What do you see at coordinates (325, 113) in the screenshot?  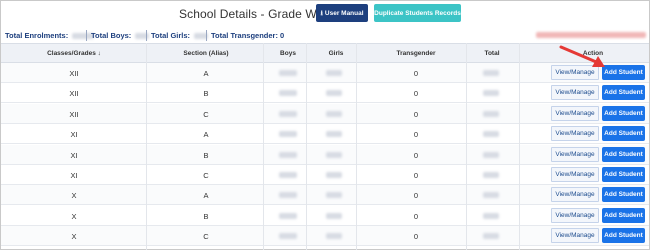 I see `table-row: XII C 0 View/Manage Add Student` at bounding box center [325, 113].